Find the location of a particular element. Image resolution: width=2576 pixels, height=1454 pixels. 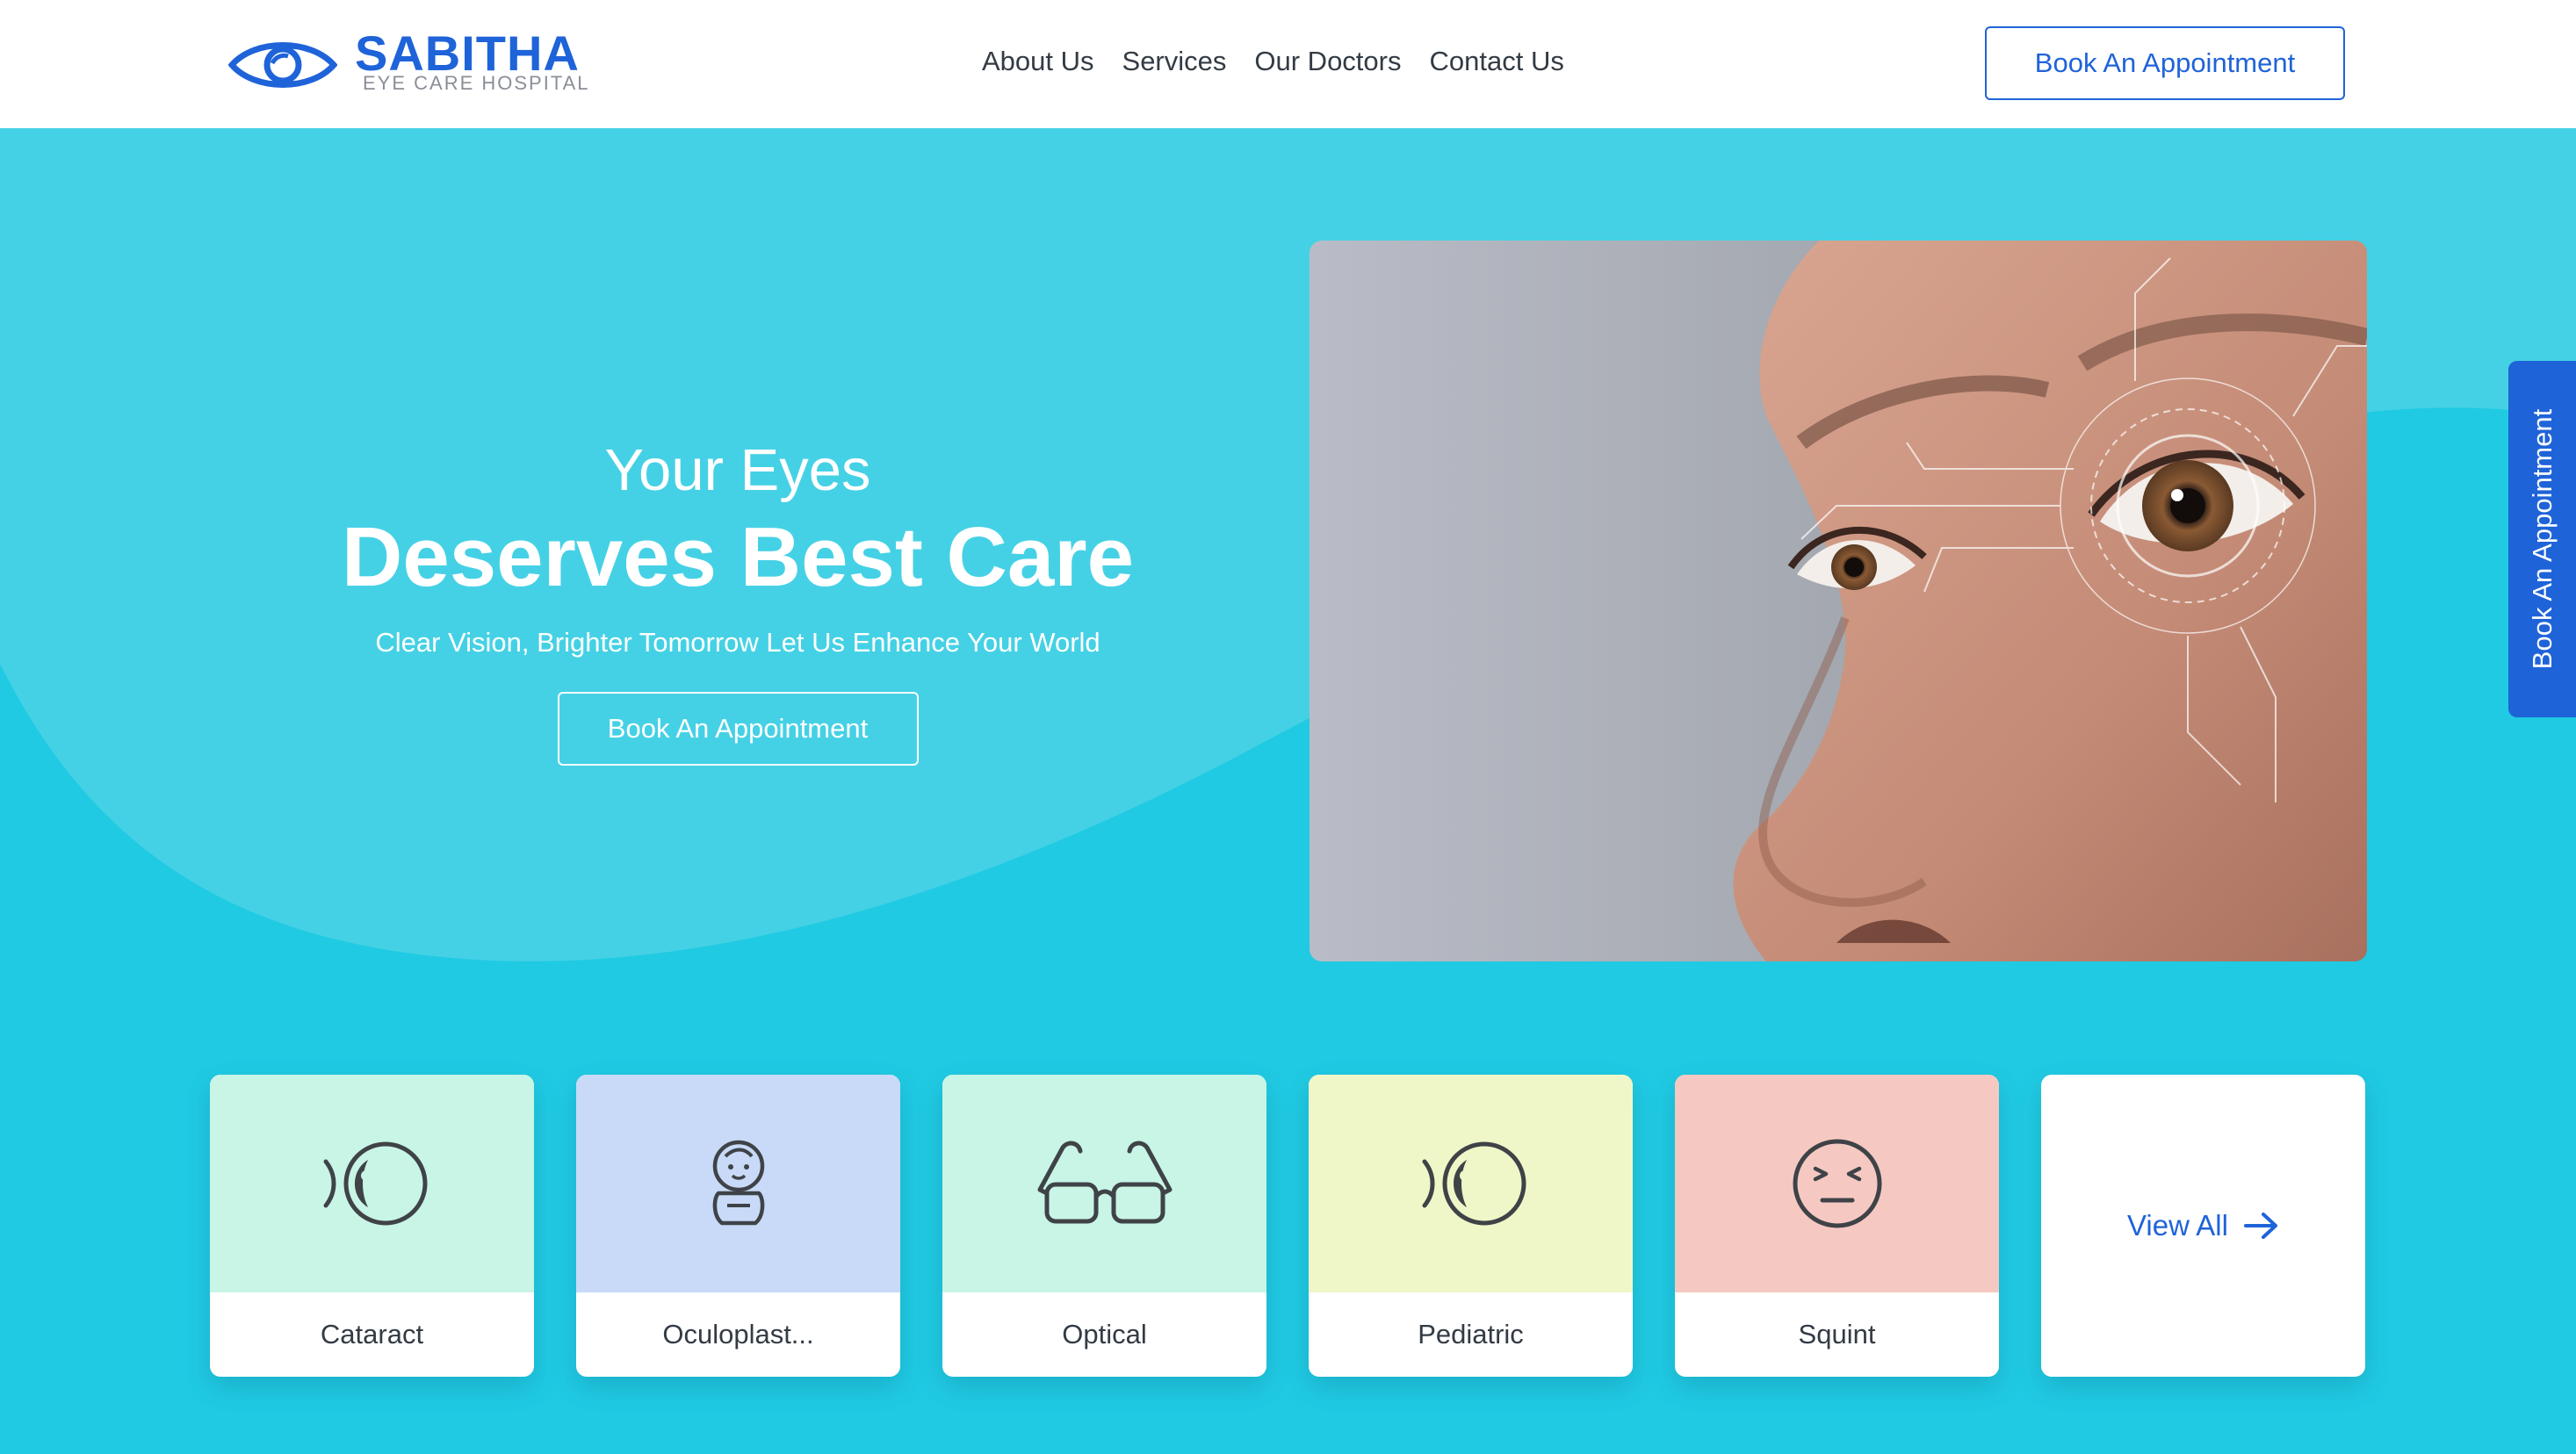

view-all-services-button: View All is located at coordinates (2203, 1226).